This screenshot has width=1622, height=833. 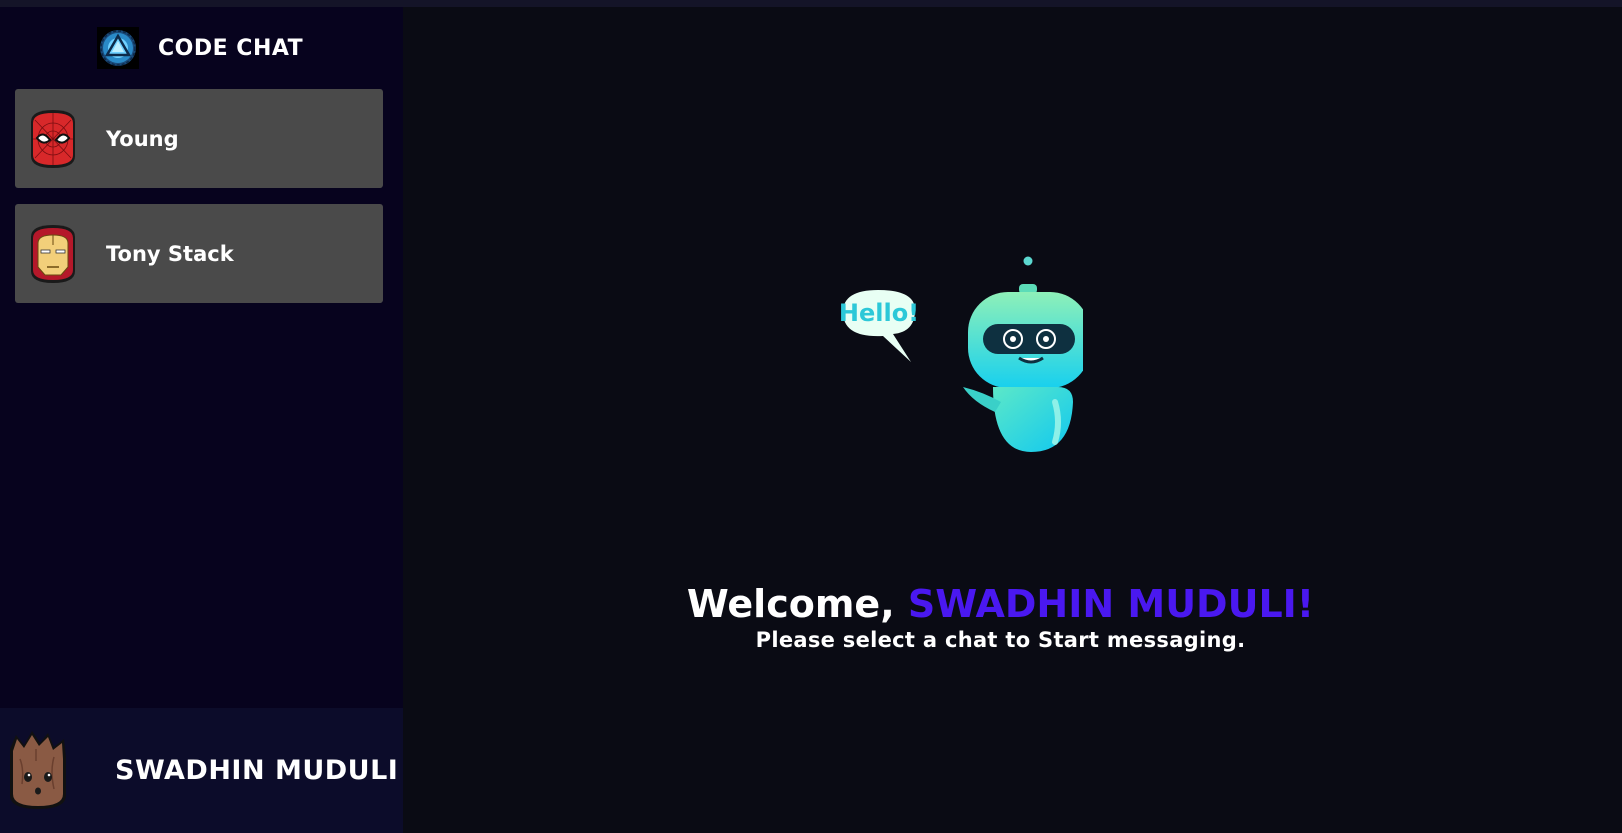 I want to click on current-user-panel: SWADHIN MUDULI, so click(x=201, y=770).